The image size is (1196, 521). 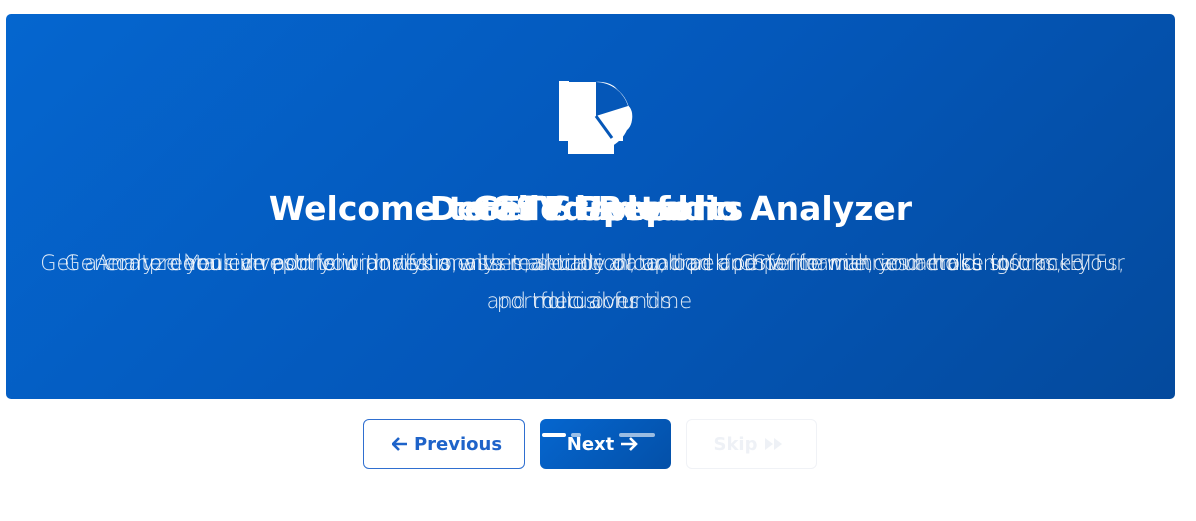 I want to click on previous-button: Previous, so click(x=444, y=444).